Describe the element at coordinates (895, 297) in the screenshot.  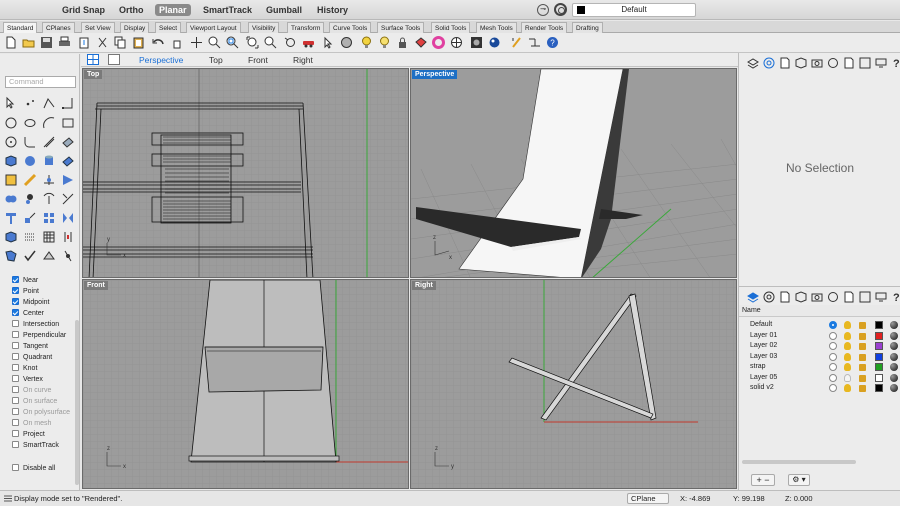
I see `help-tab-icon: ?` at that location.